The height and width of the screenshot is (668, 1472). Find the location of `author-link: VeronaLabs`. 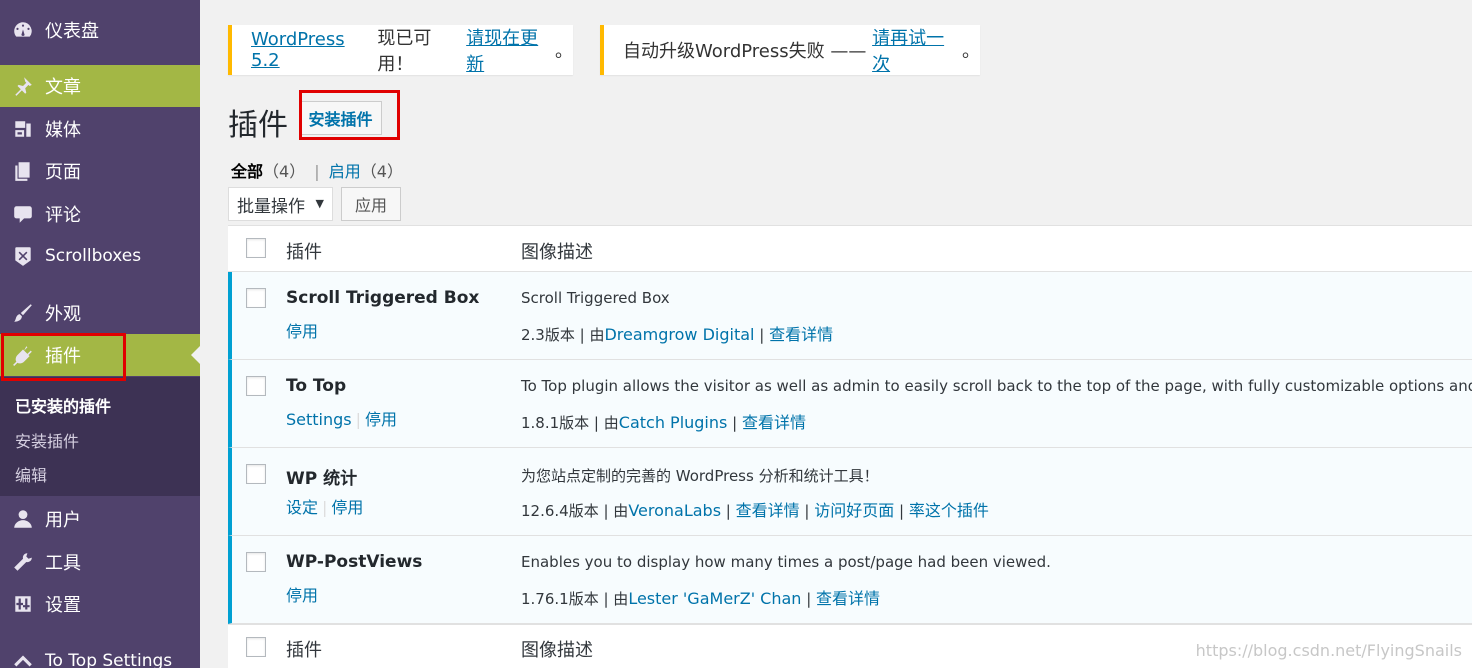

author-link: VeronaLabs is located at coordinates (674, 510).